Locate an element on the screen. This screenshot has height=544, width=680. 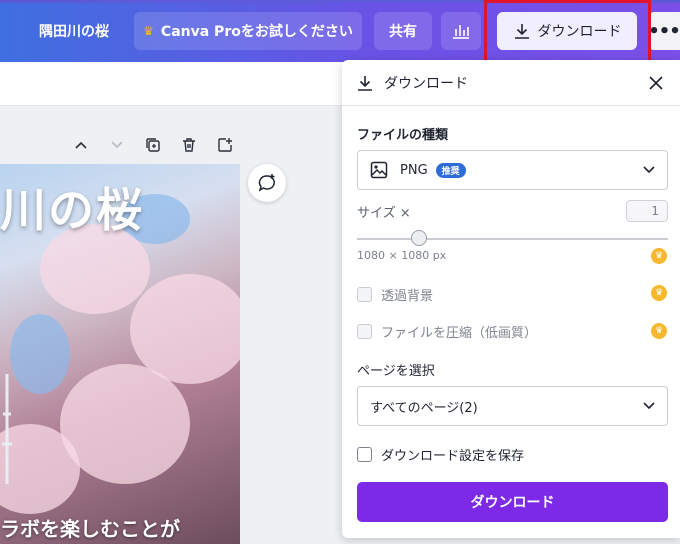
add-page-icon is located at coordinates (225, 145).